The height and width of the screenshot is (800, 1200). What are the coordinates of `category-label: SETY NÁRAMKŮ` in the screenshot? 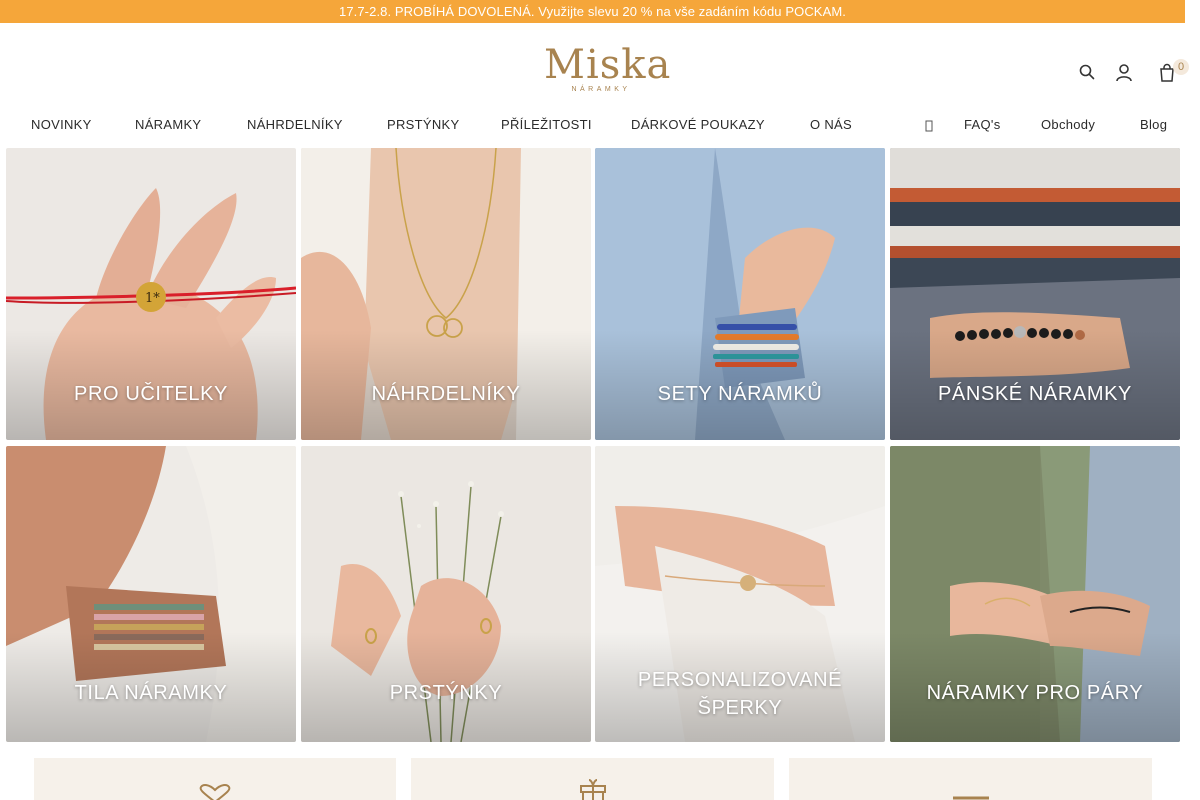 It's located at (740, 394).